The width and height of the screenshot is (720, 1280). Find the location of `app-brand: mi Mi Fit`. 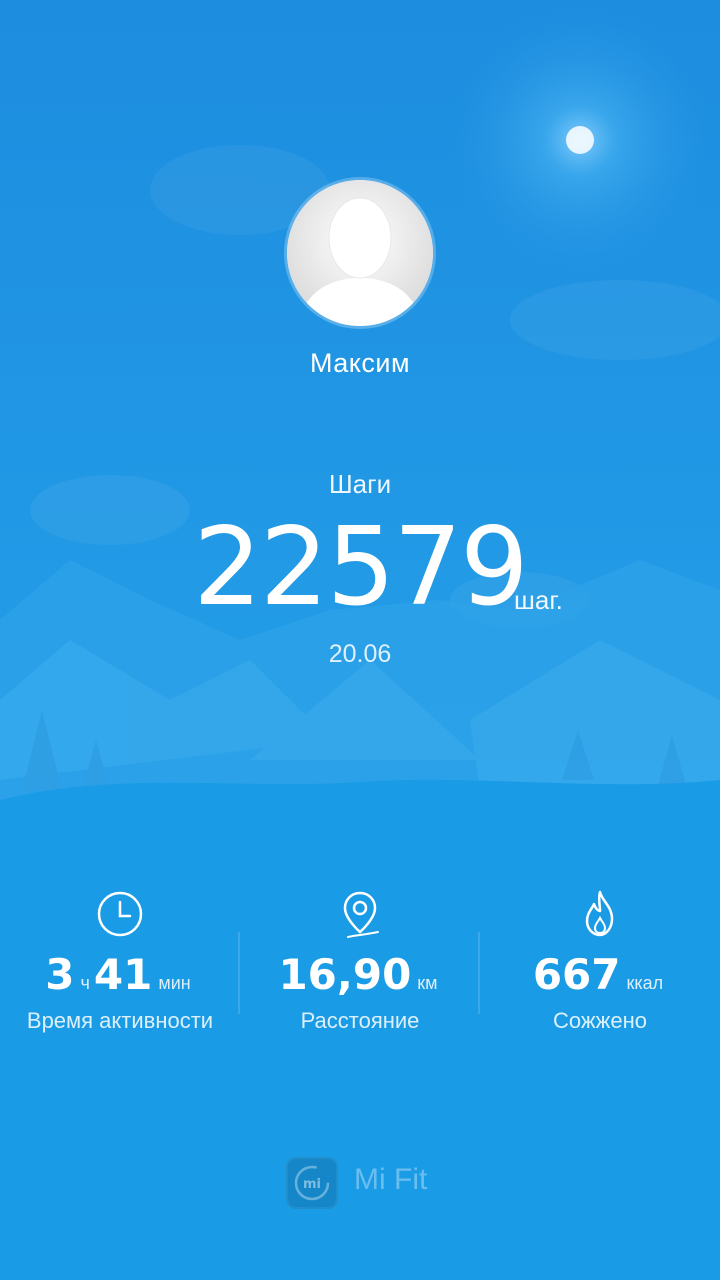

app-brand: mi Mi Fit is located at coordinates (366, 1184).